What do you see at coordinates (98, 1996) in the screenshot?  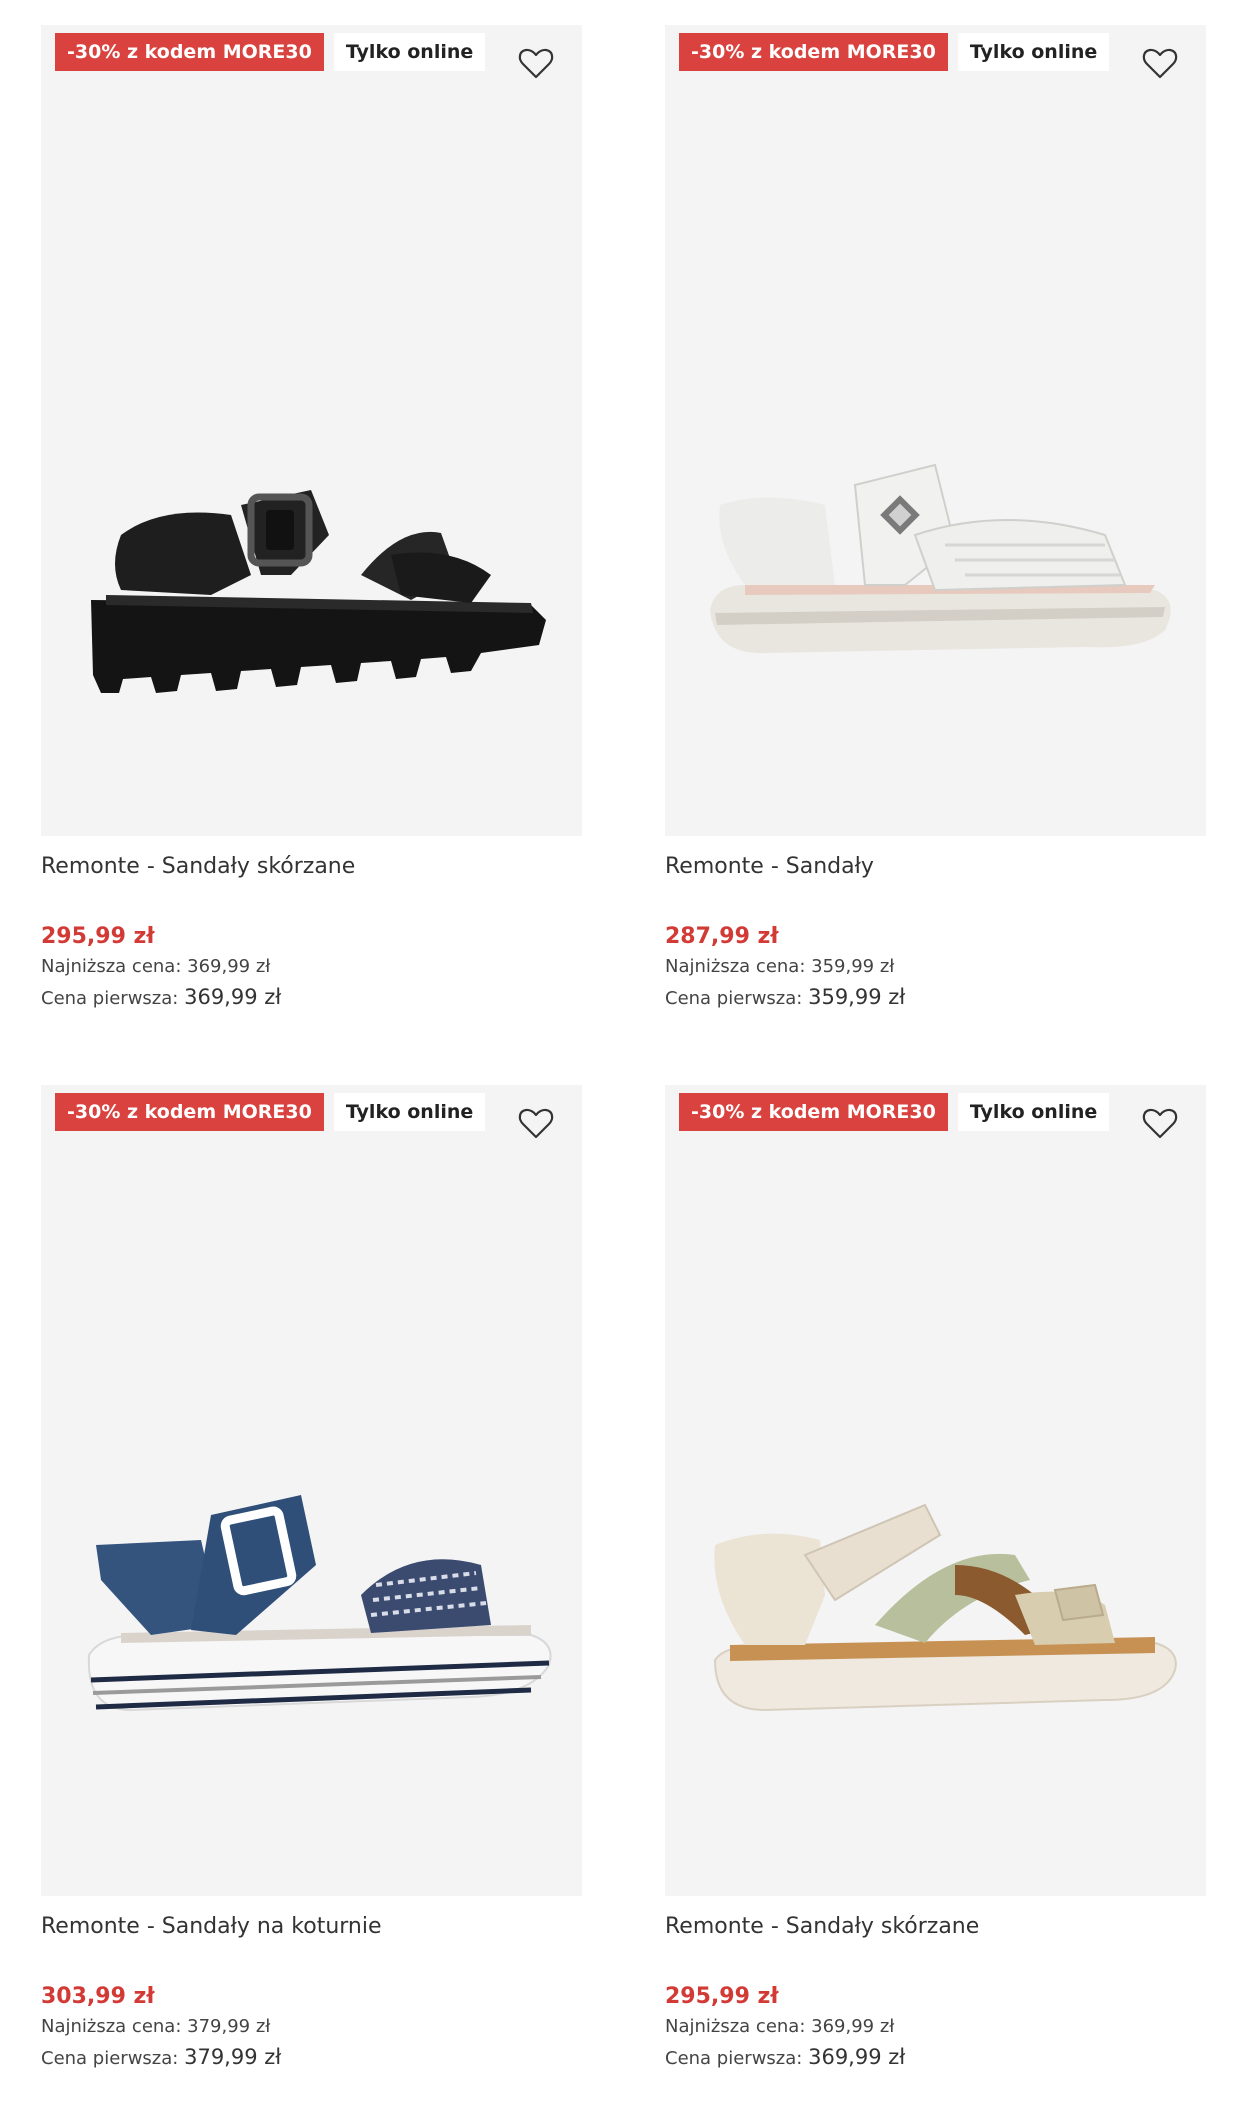 I see `product-price: 303,99 zł` at bounding box center [98, 1996].